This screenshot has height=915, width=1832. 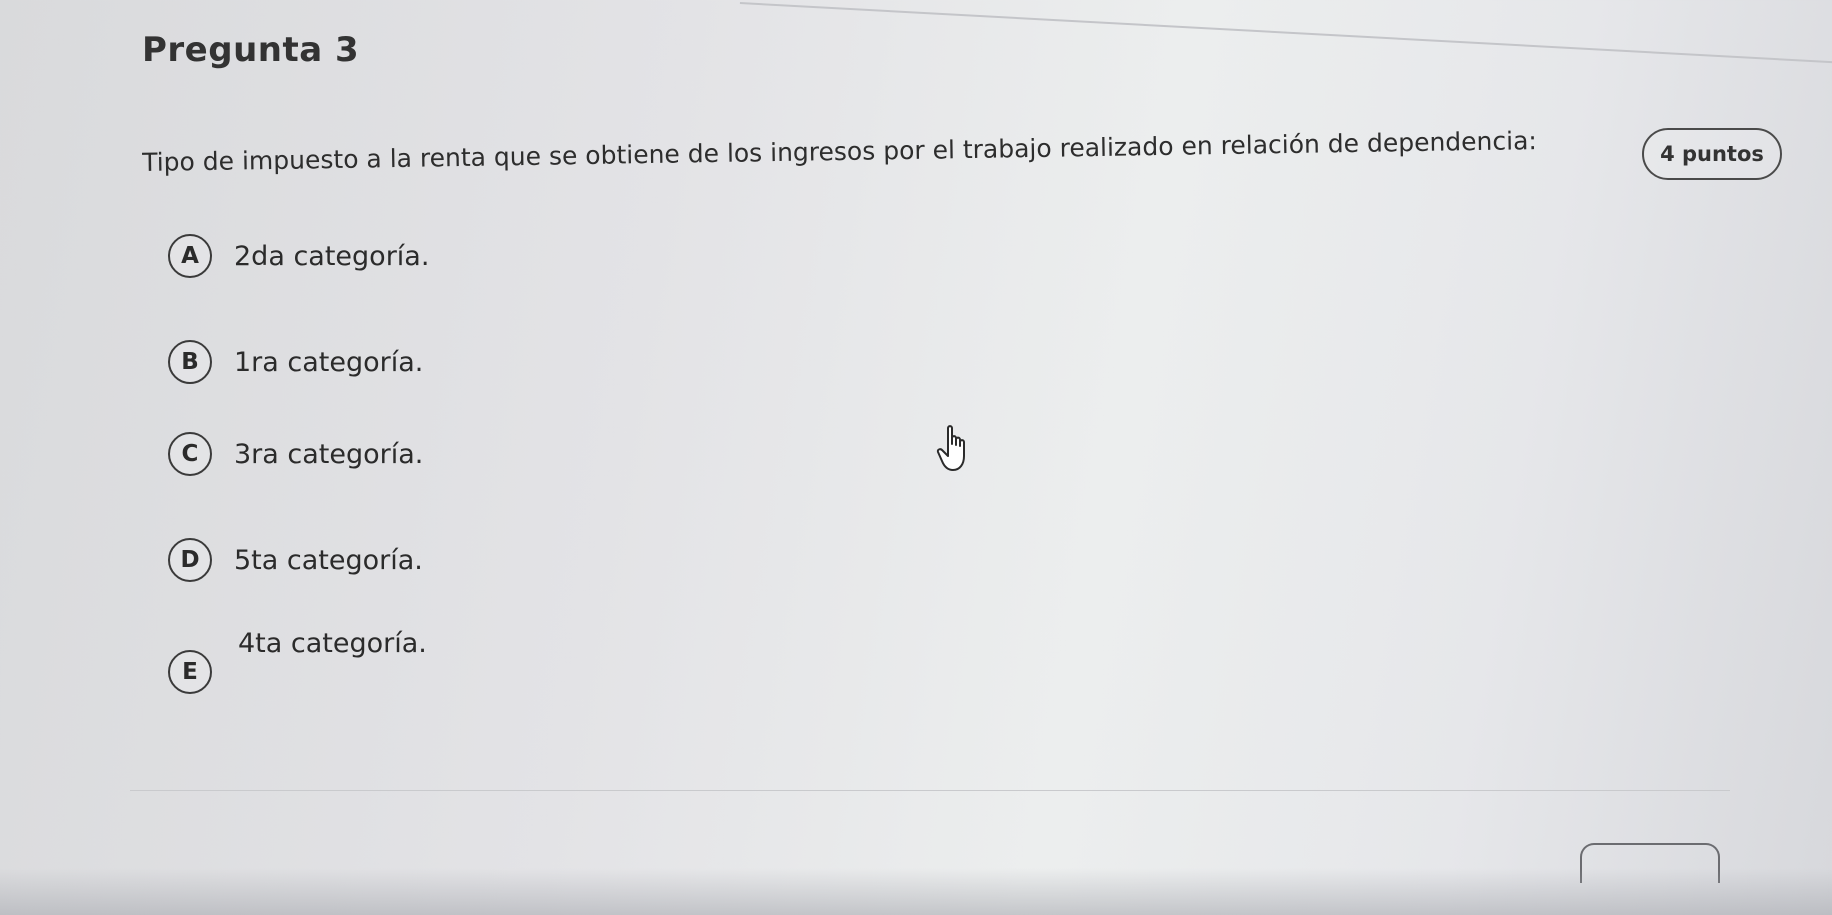 I want to click on option-label-c: 3ra categoría., so click(x=328, y=454).